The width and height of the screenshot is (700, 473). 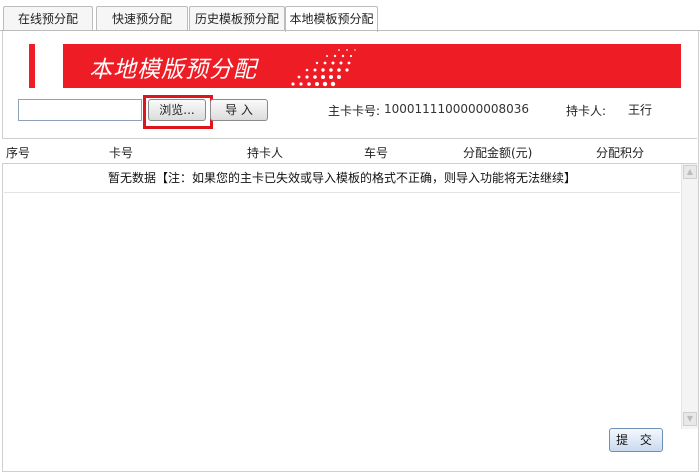 What do you see at coordinates (640, 110) in the screenshot?
I see `card-holder-name: 王行` at bounding box center [640, 110].